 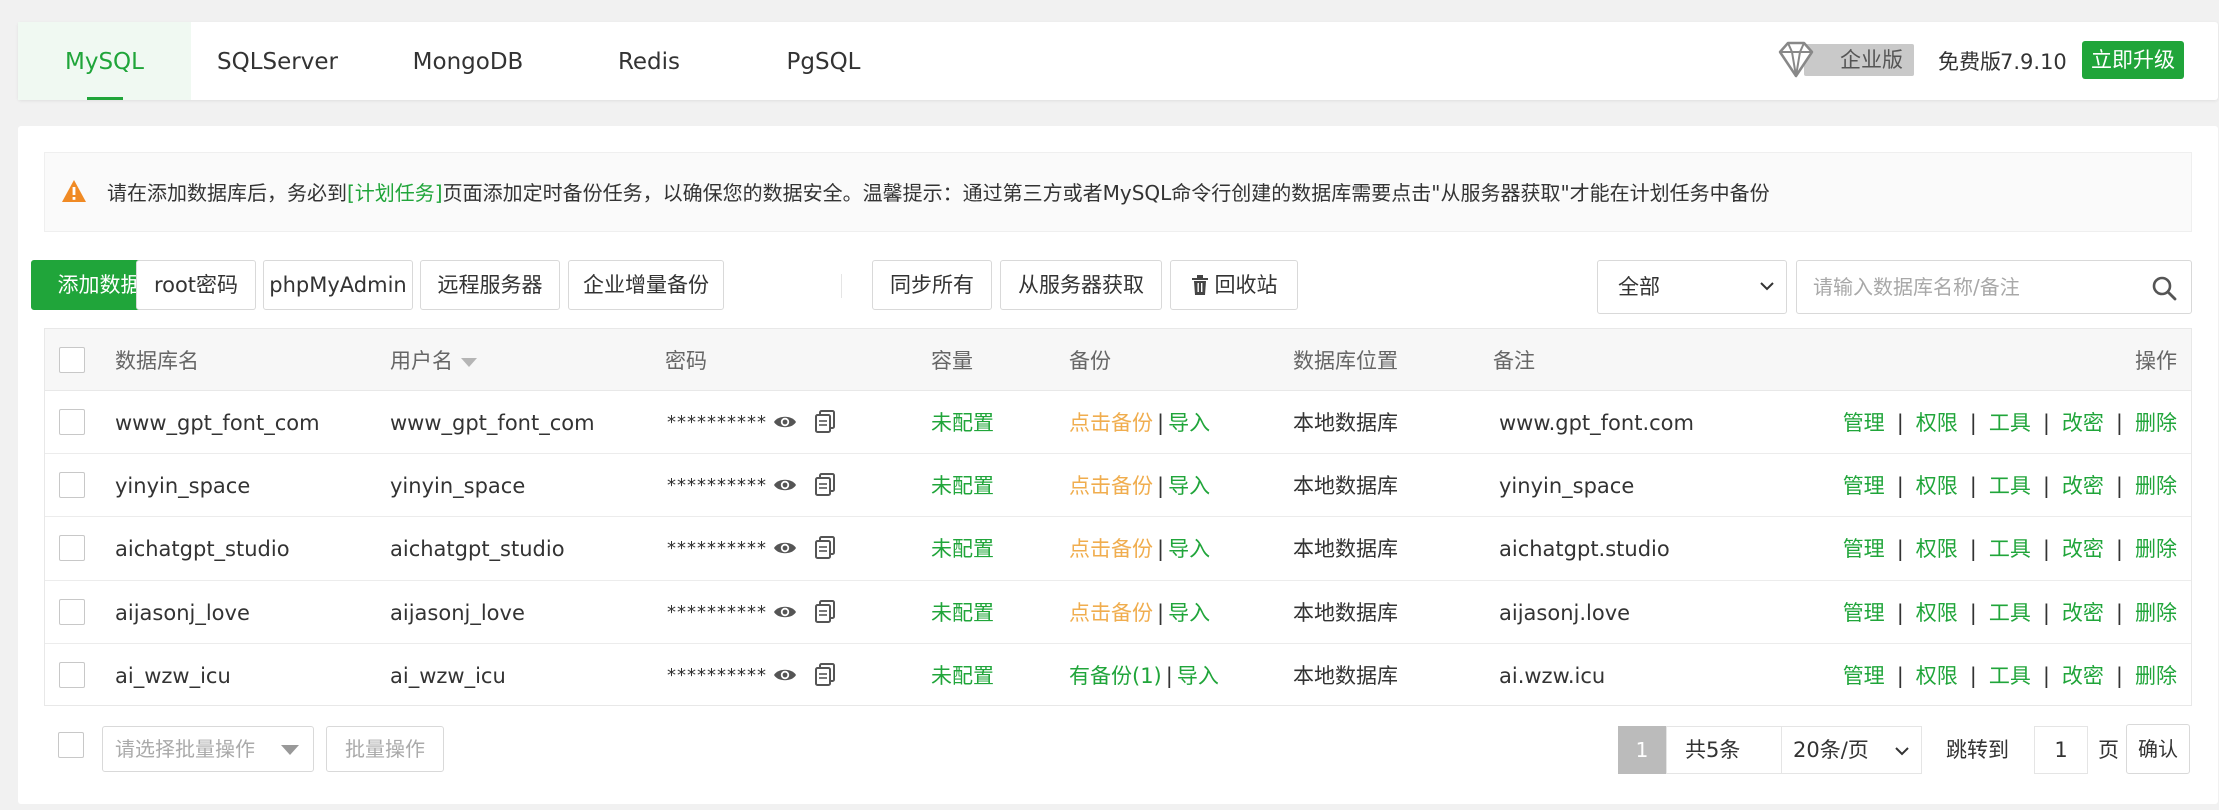 What do you see at coordinates (932, 285) in the screenshot?
I see `sync-all-button: 同步所有` at bounding box center [932, 285].